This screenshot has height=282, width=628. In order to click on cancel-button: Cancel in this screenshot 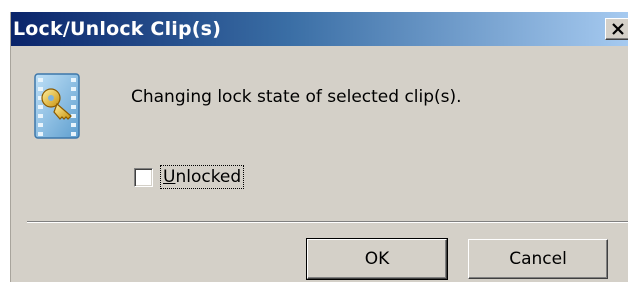, I will do `click(538, 259)`.